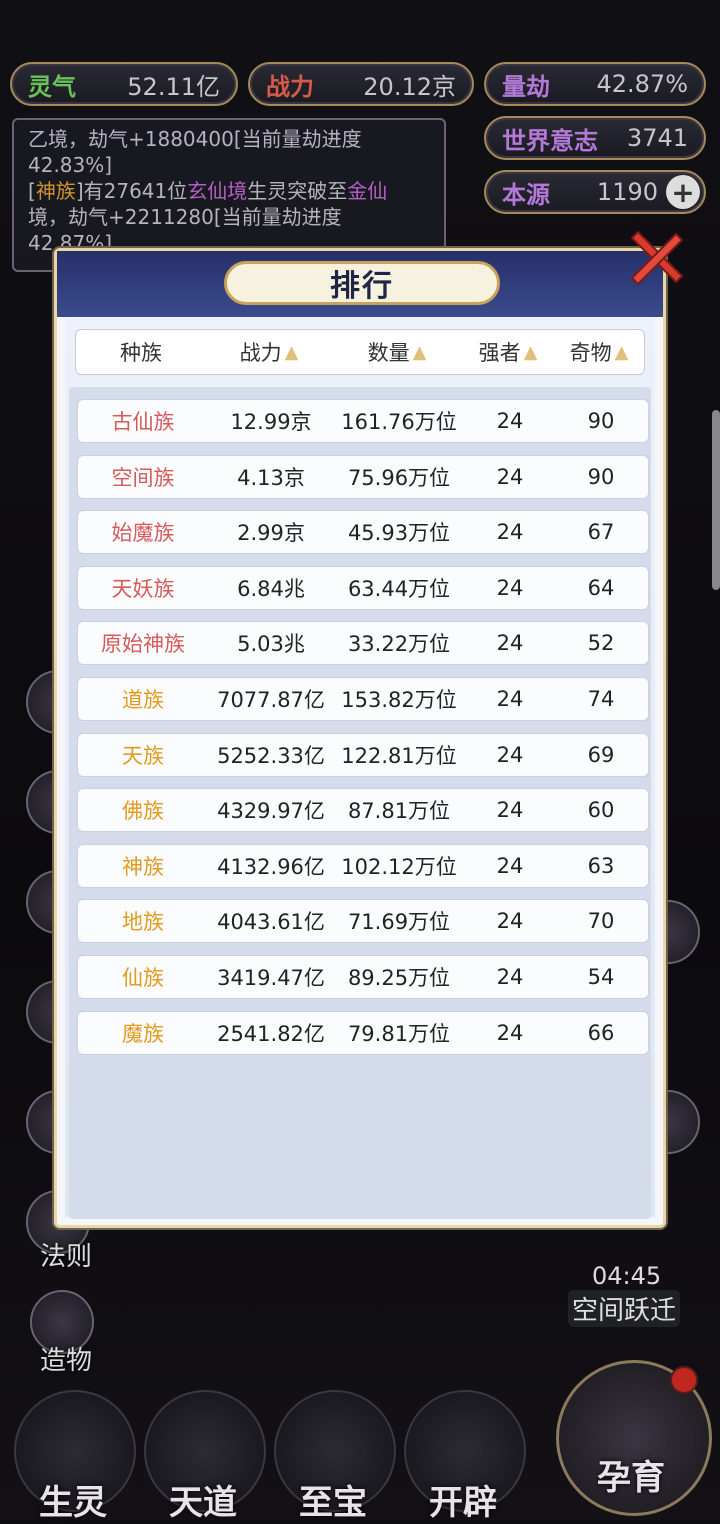 The height and width of the screenshot is (1524, 720). Describe the element at coordinates (333, 1499) in the screenshot. I see `nav-zhi-bao-label: 至宝` at that location.